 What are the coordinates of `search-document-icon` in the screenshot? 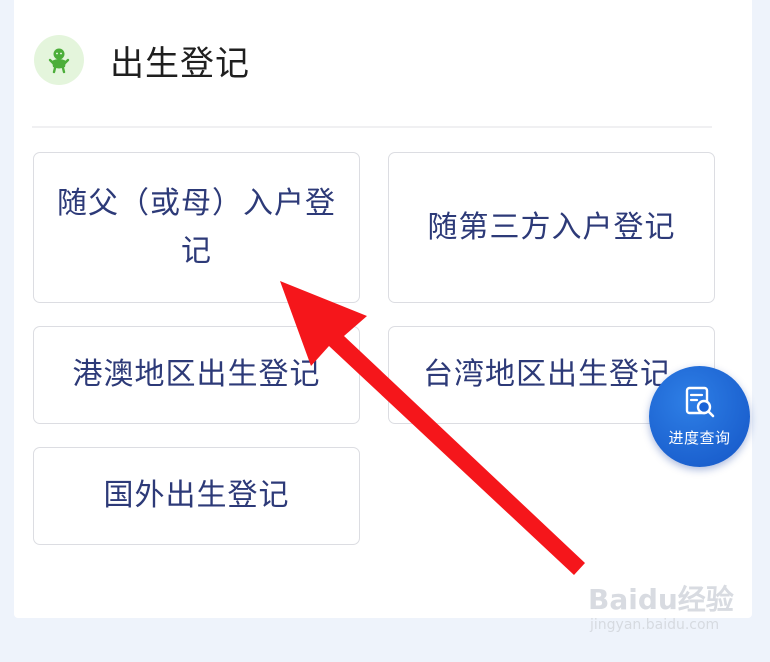 It's located at (700, 405).